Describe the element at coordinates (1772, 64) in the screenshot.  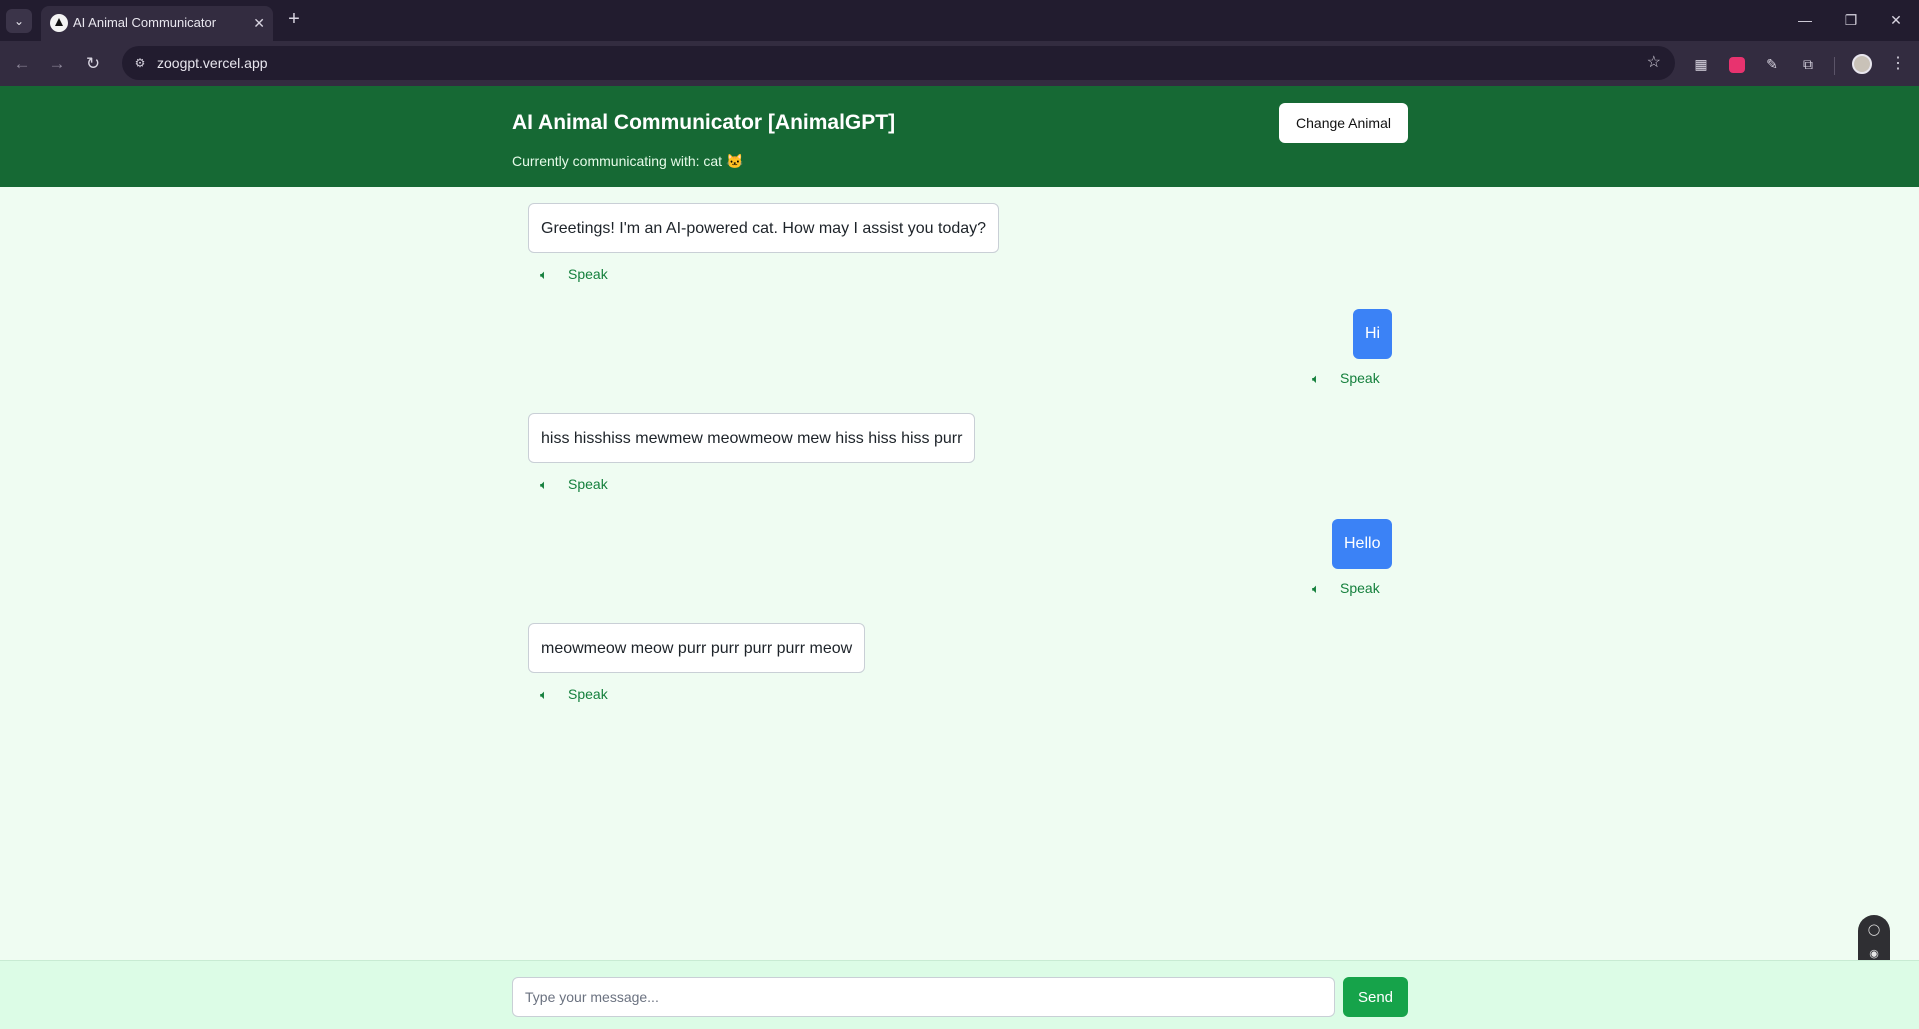
I see `edit-extension-icon: ✎` at that location.